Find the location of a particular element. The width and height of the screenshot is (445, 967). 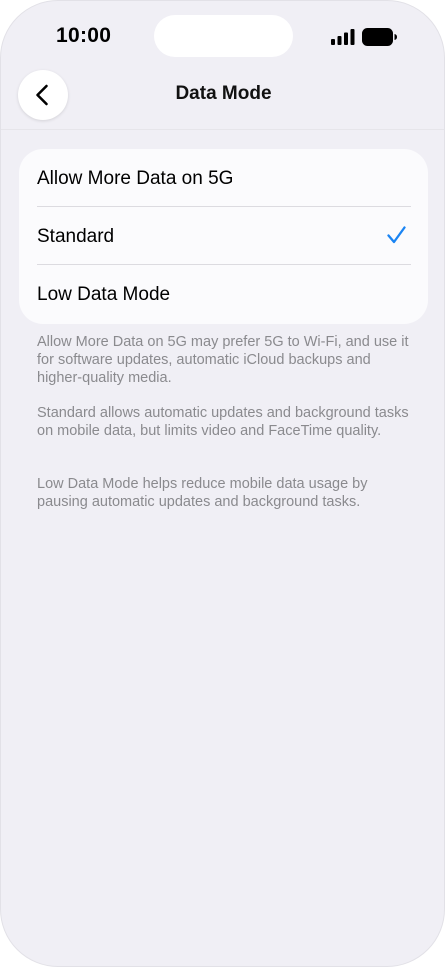

checkmark-icon is located at coordinates (396, 235).